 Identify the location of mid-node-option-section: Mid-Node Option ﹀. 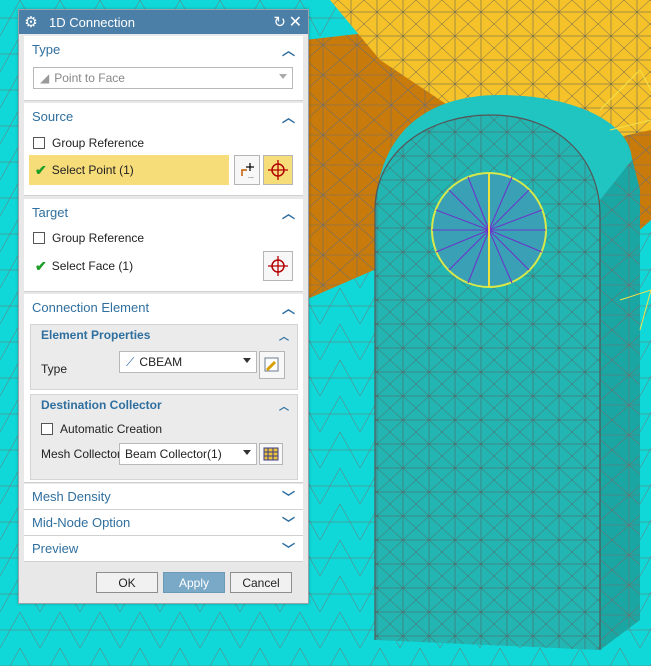
(163, 523).